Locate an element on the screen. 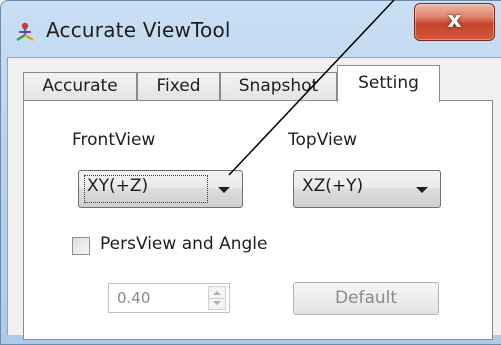  window-title: Accurate ViewTool is located at coordinates (138, 30).